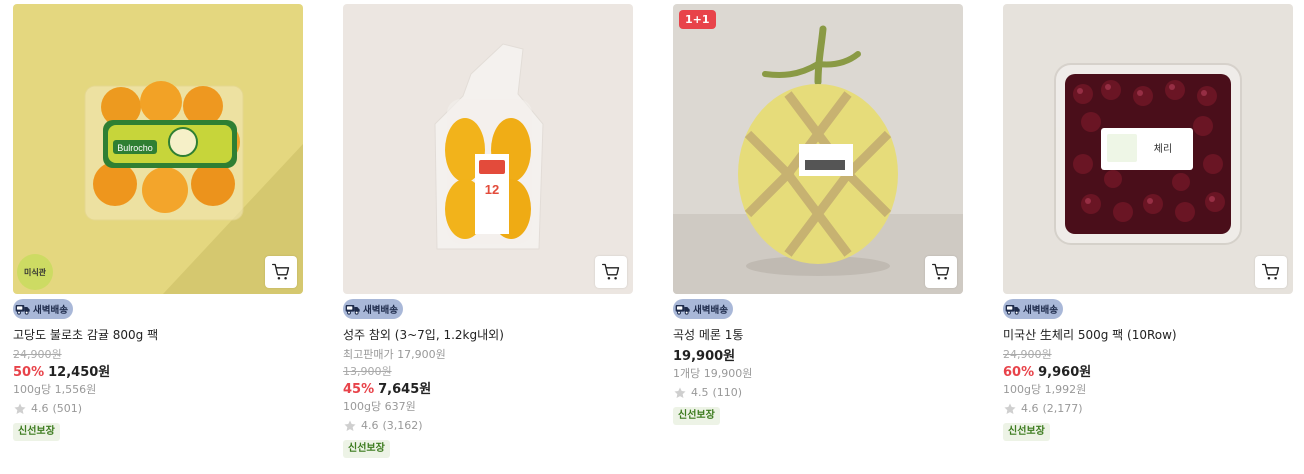 This screenshot has width=1304, height=474. I want to click on svg-text: 12, so click(492, 189).